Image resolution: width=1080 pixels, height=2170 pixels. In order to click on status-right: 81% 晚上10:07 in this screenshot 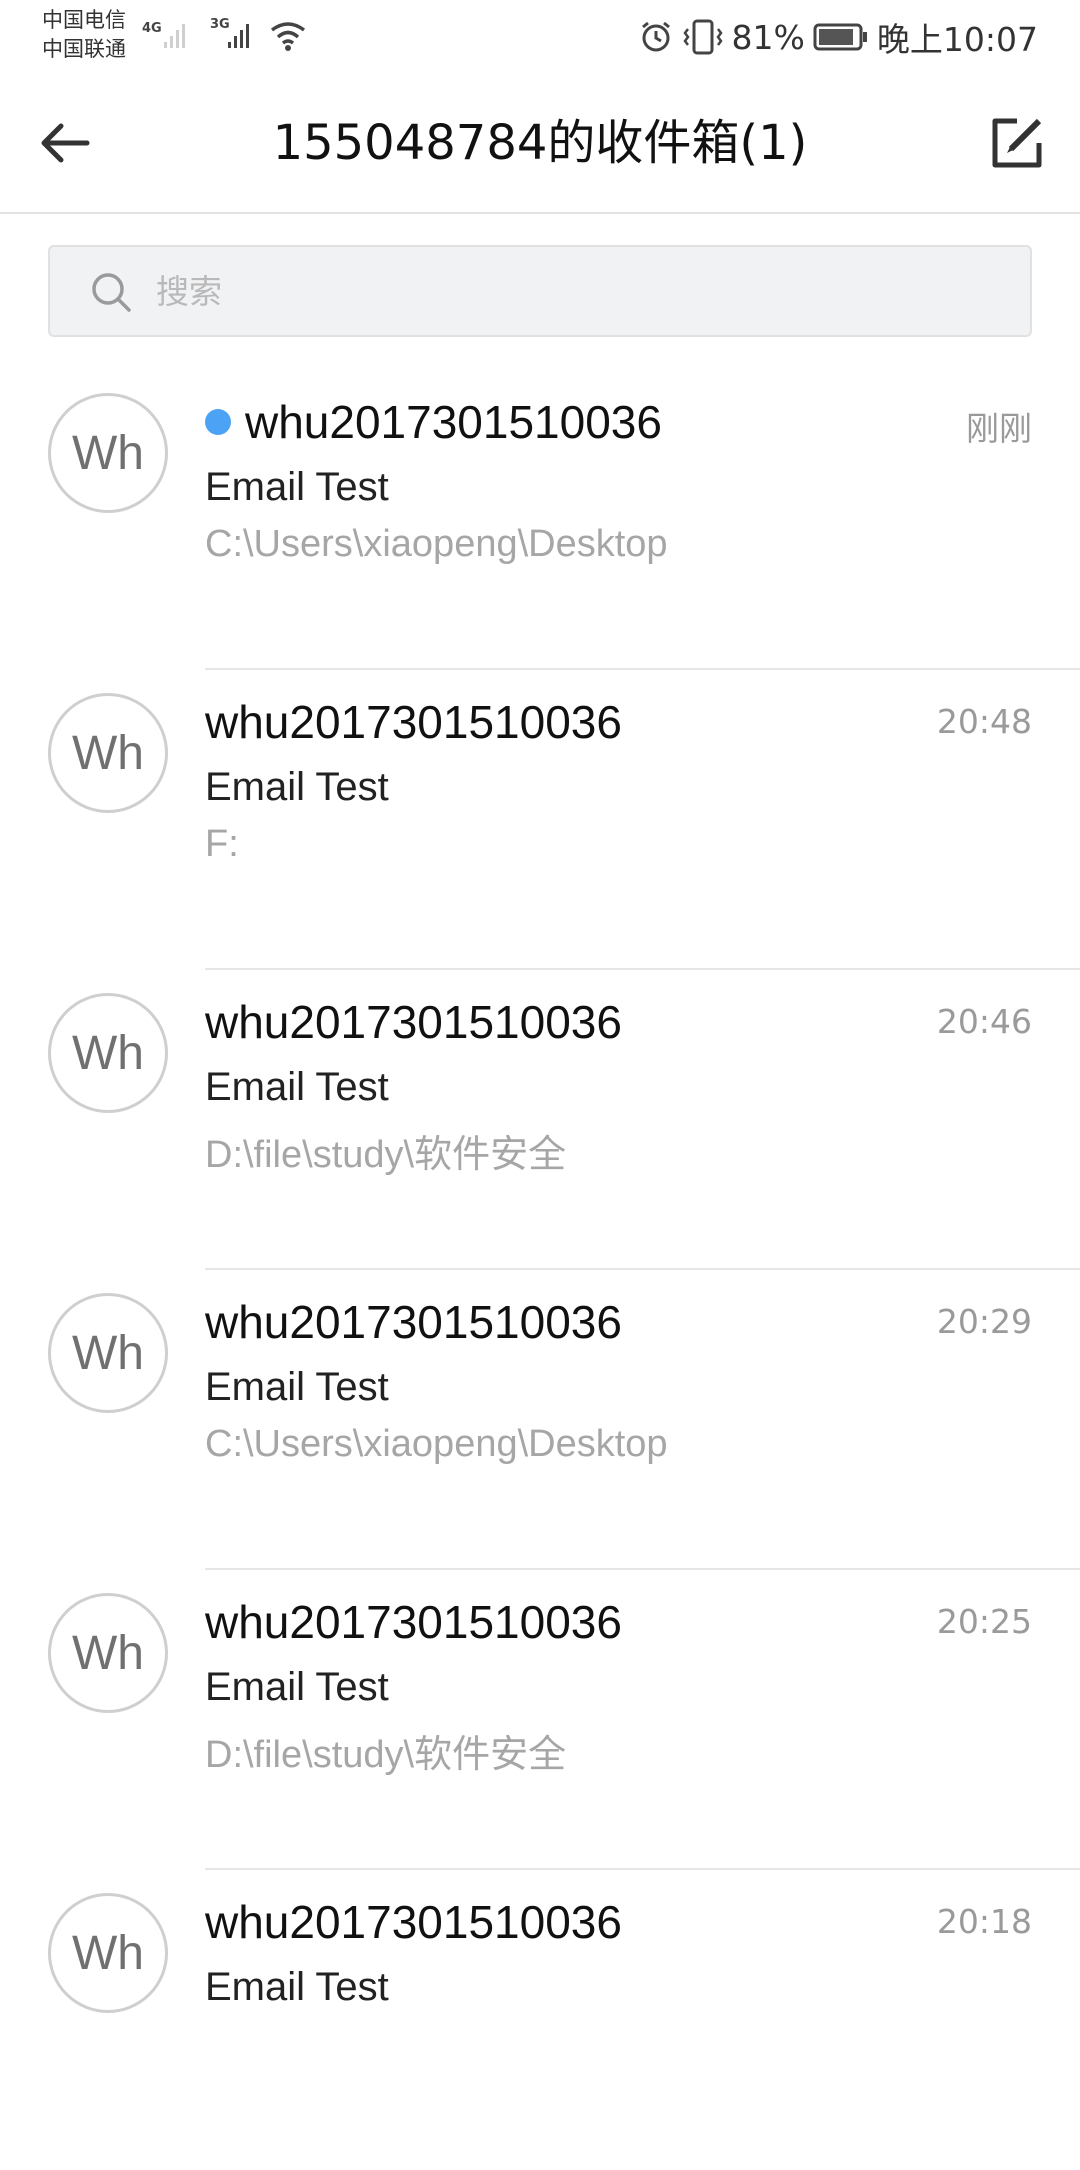, I will do `click(838, 37)`.